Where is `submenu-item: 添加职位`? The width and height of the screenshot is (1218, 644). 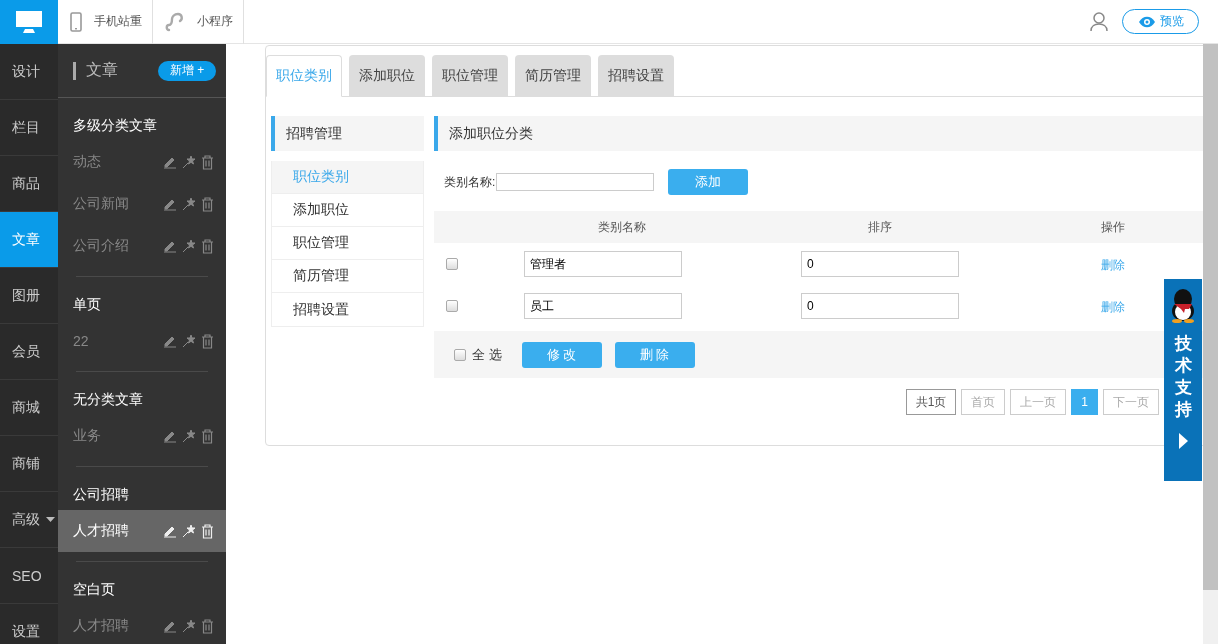
submenu-item: 添加职位 is located at coordinates (347, 210).